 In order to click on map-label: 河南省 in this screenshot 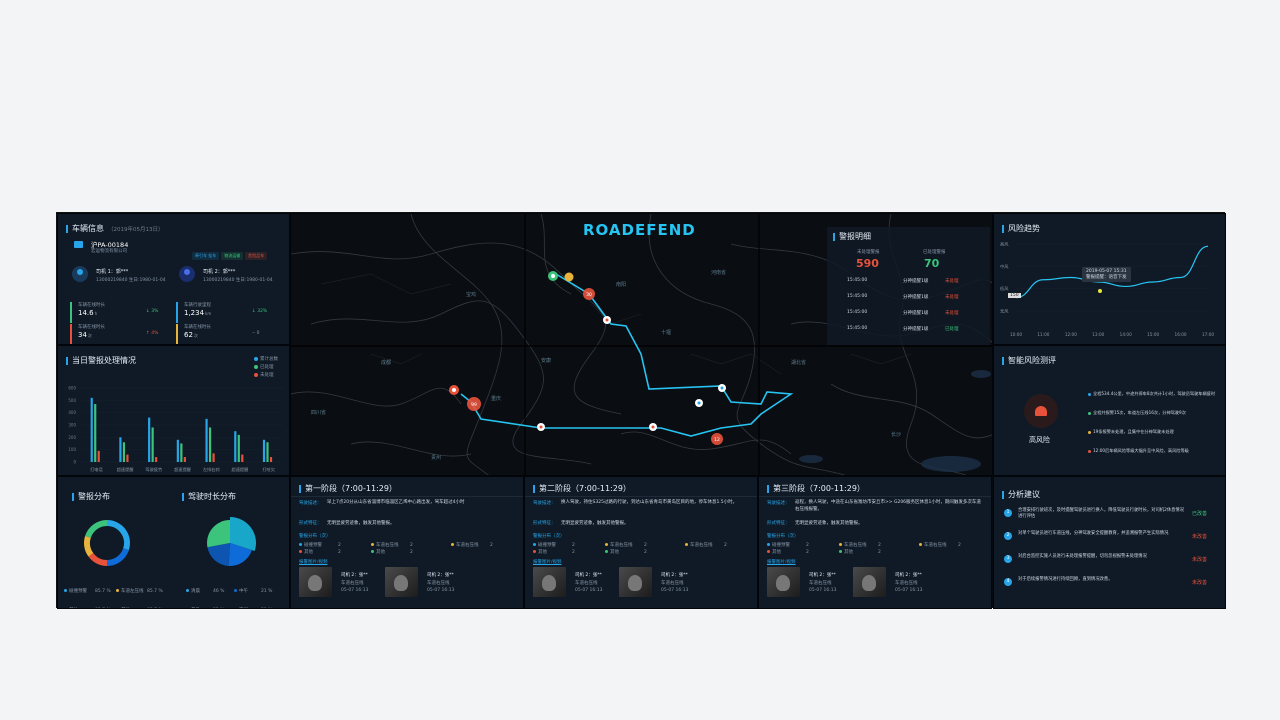, I will do `click(718, 272)`.